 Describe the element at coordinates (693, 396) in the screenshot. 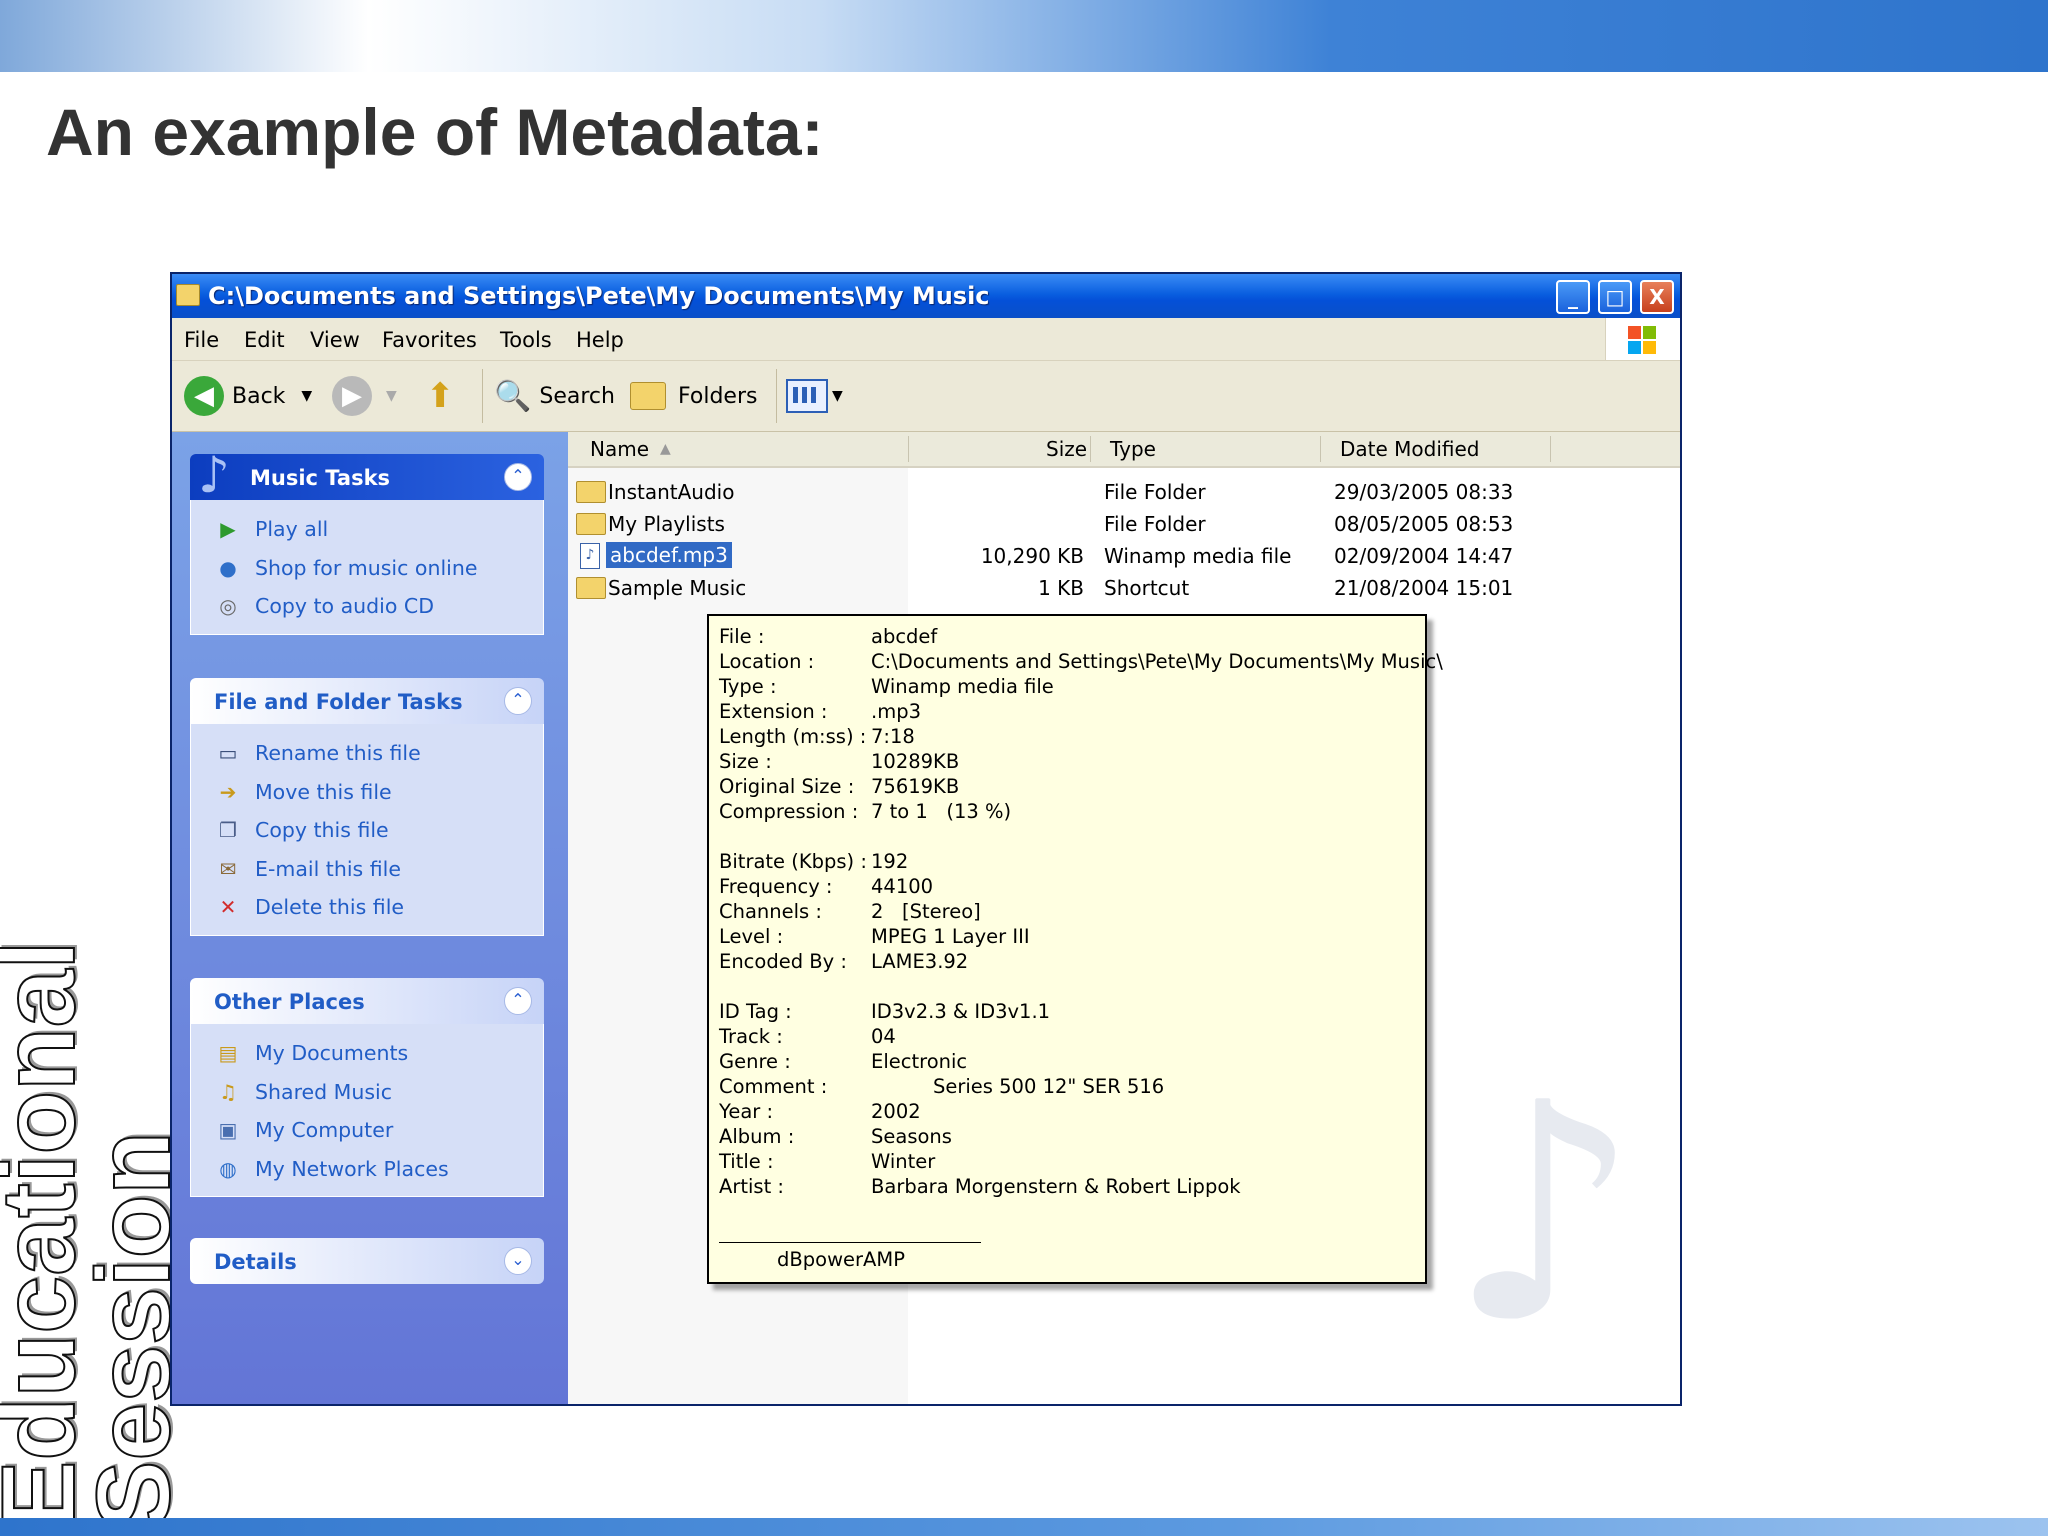

I see `folders-button: Folders` at that location.